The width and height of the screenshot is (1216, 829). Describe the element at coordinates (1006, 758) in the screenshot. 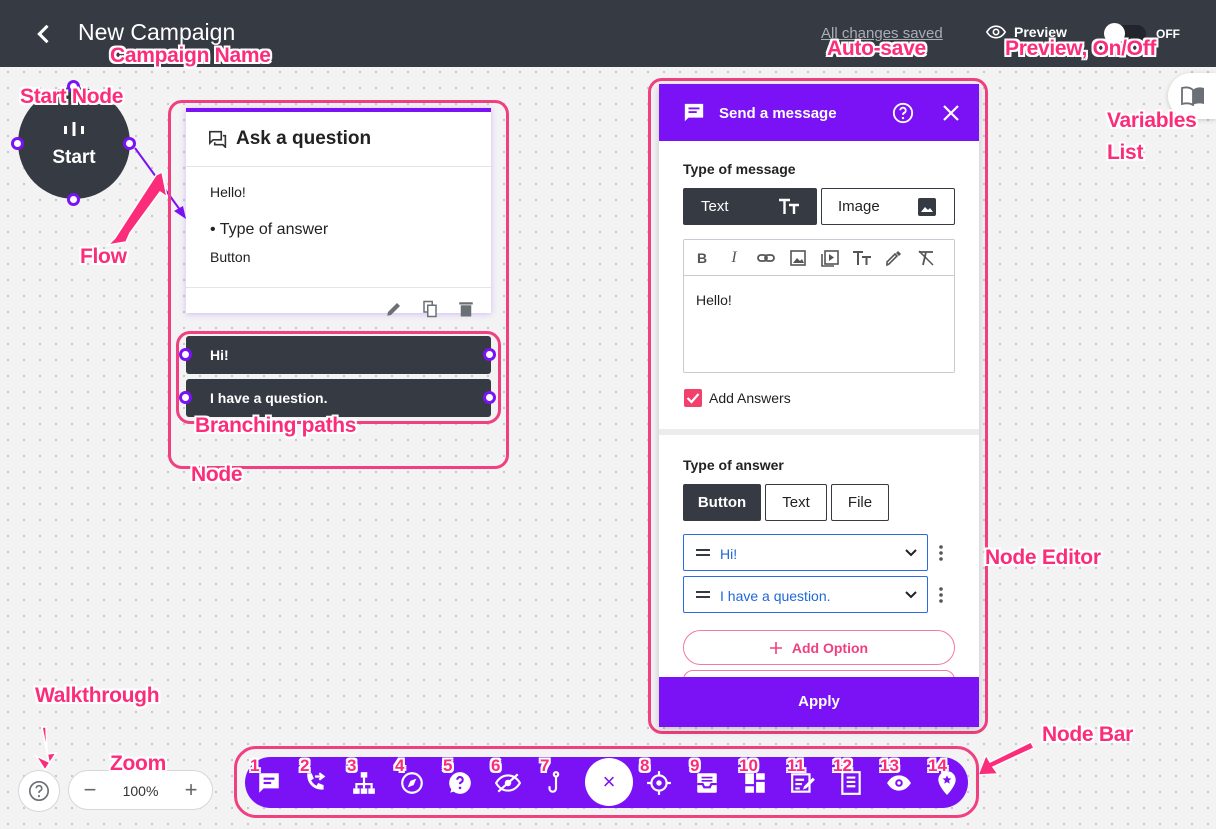

I see `nodebar-annotation-arrow` at that location.